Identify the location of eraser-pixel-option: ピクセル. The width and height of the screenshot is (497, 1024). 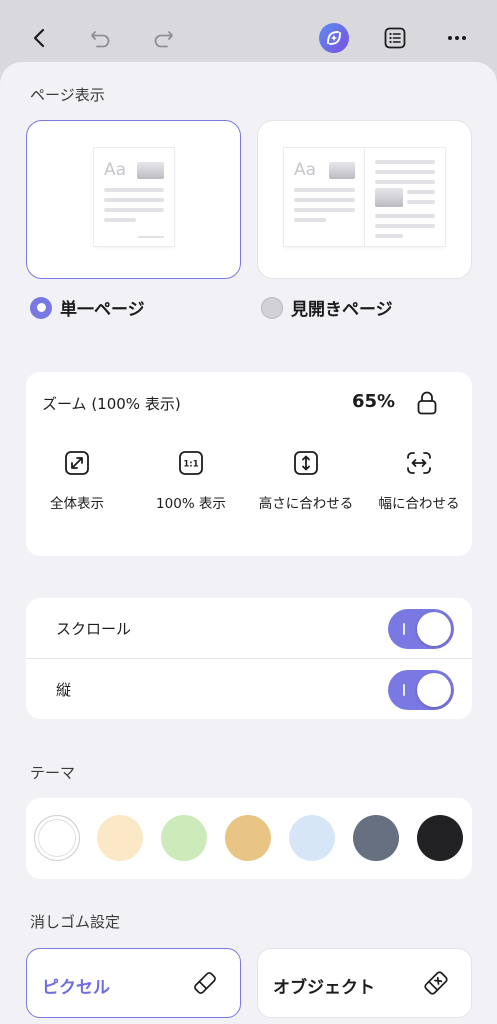
(133, 983).